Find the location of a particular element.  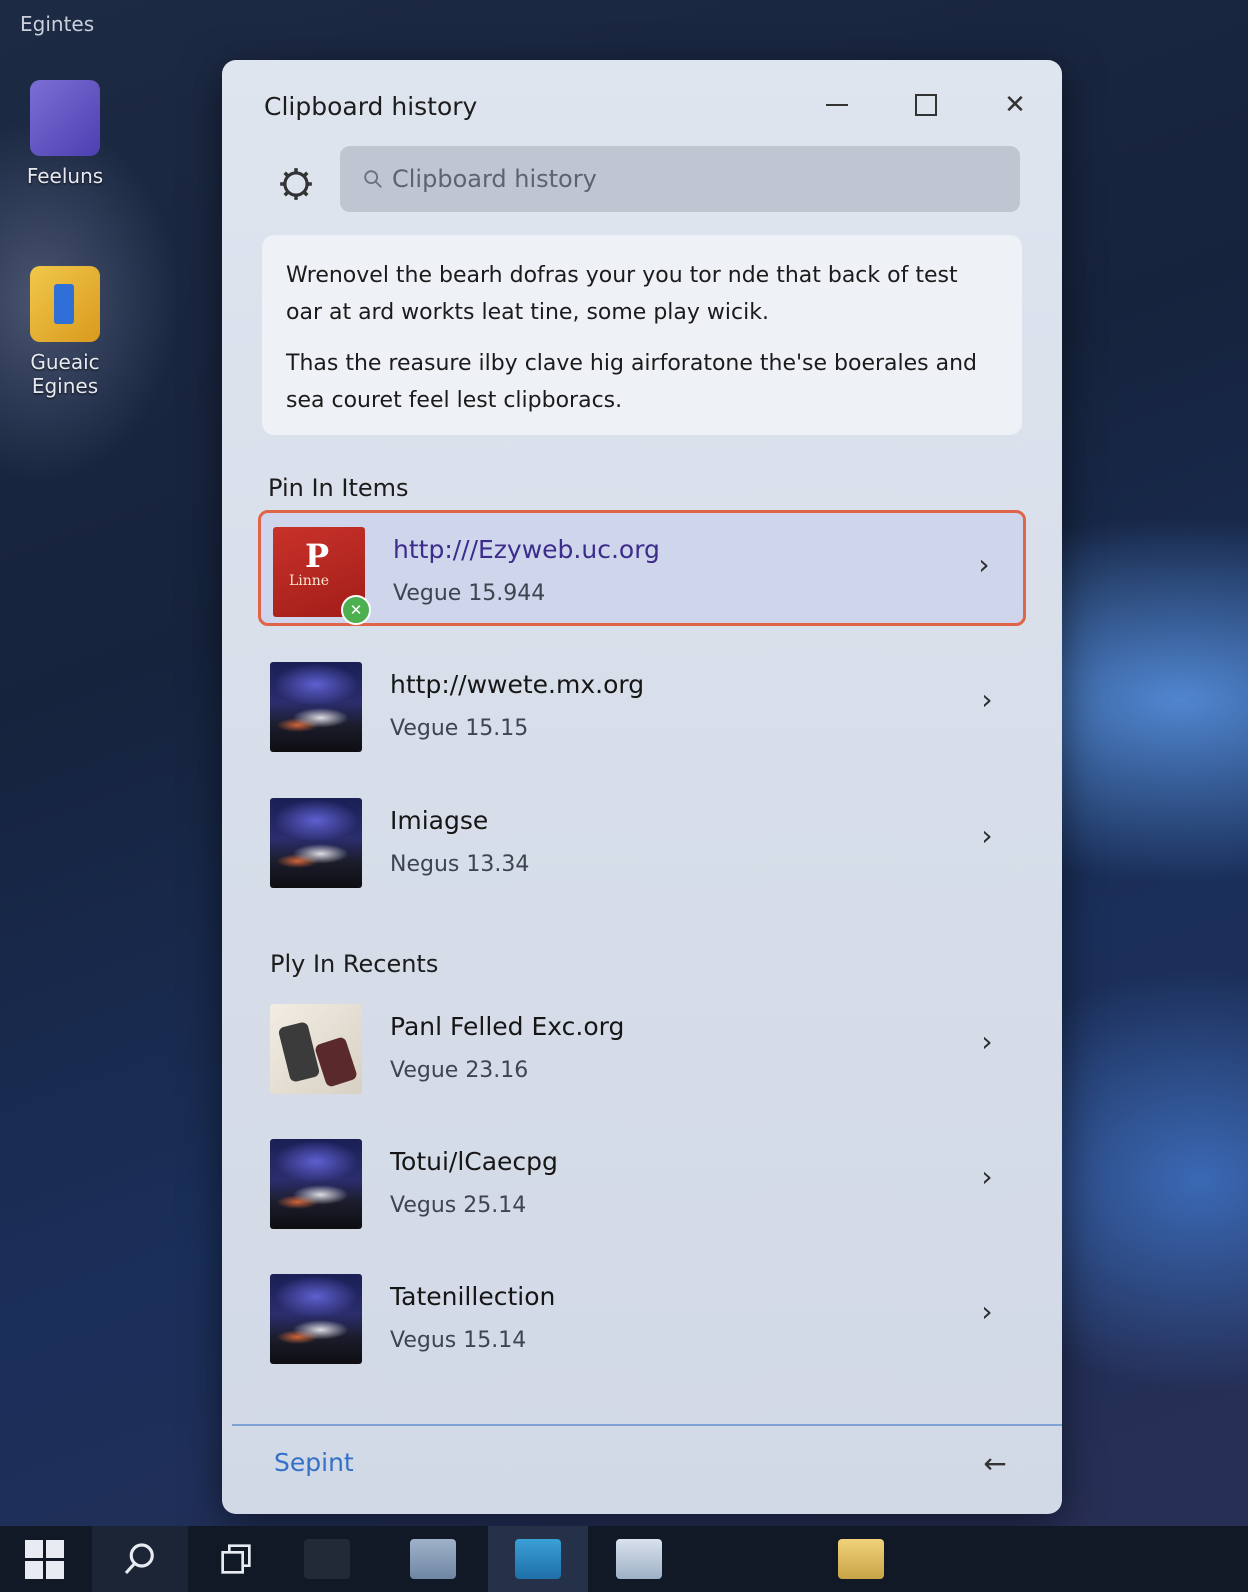

search-box is located at coordinates (680, 179).